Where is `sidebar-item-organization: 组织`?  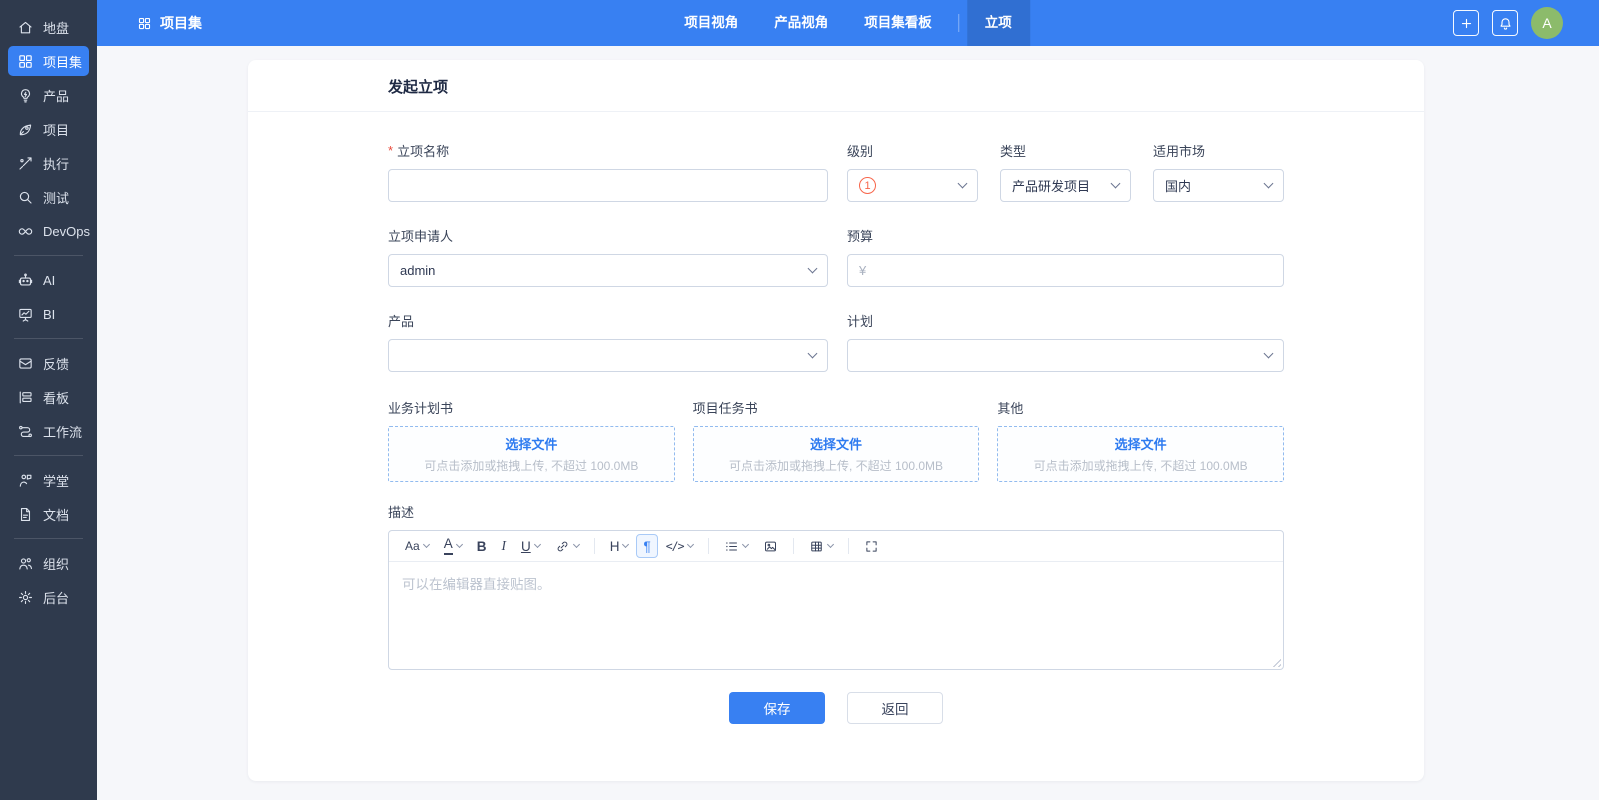 sidebar-item-organization: 组织 is located at coordinates (48, 563).